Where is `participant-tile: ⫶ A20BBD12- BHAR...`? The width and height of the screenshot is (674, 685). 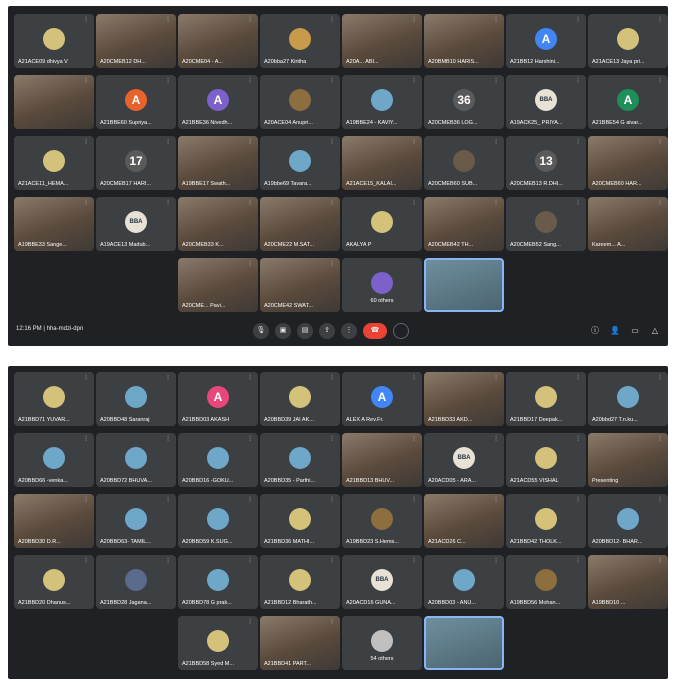 participant-tile: ⫶ A20BBD12- BHAR... is located at coordinates (628, 521).